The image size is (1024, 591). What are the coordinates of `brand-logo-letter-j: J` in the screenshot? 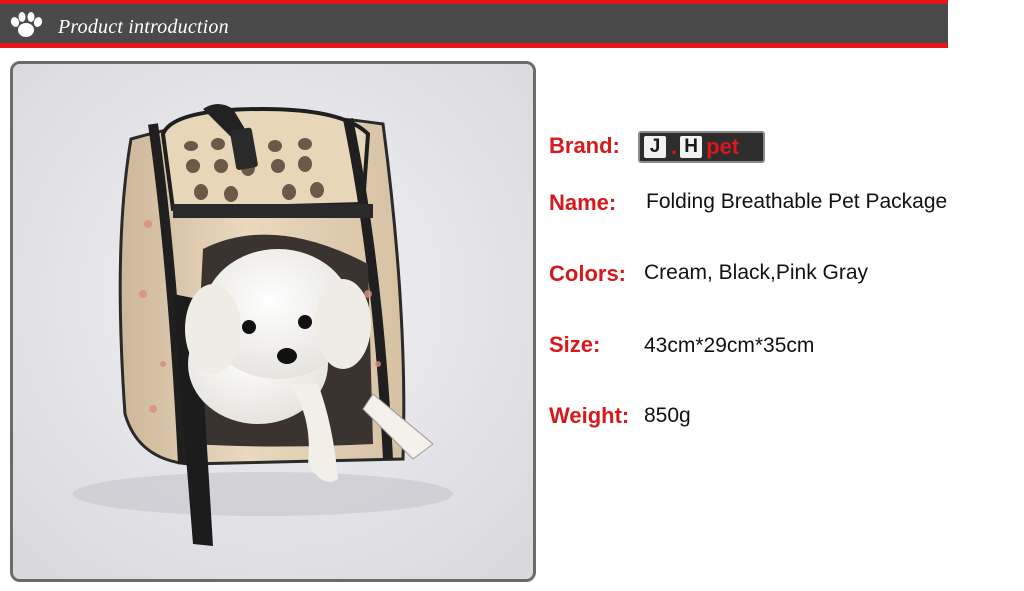 It's located at (655, 147).